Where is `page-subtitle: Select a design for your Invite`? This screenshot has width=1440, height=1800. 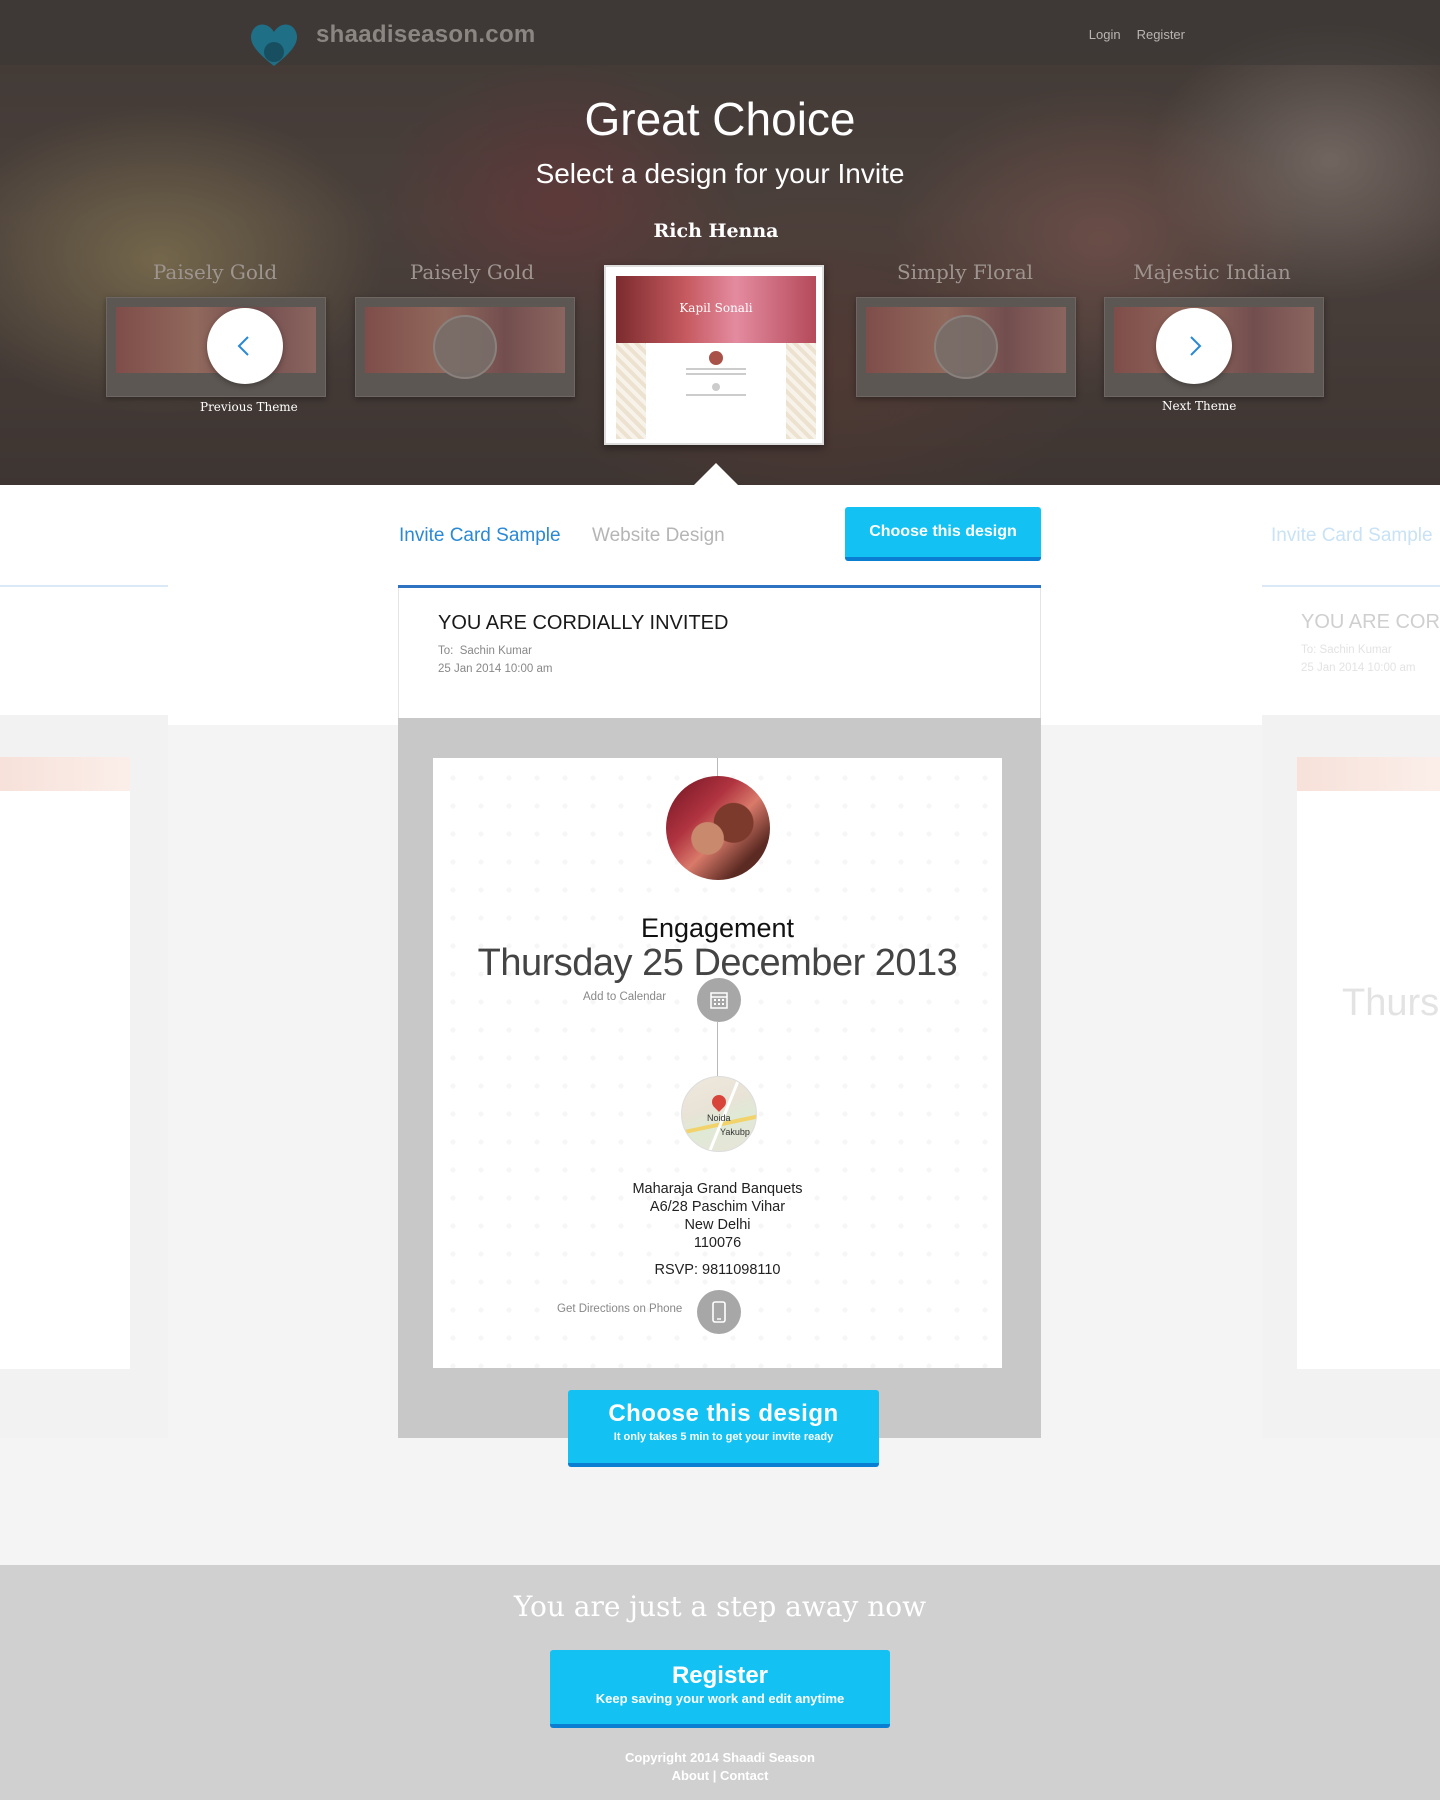
page-subtitle: Select a design for your Invite is located at coordinates (720, 173).